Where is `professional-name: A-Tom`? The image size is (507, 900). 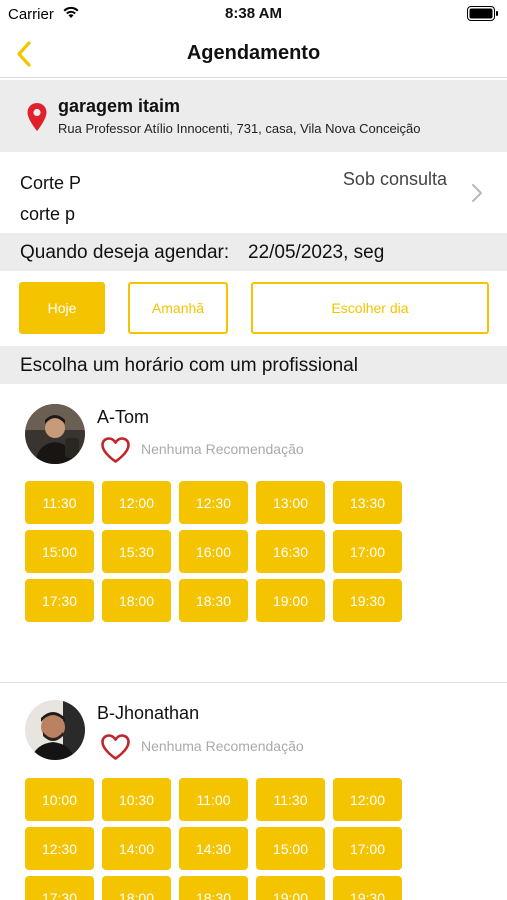 professional-name: A-Tom is located at coordinates (123, 417).